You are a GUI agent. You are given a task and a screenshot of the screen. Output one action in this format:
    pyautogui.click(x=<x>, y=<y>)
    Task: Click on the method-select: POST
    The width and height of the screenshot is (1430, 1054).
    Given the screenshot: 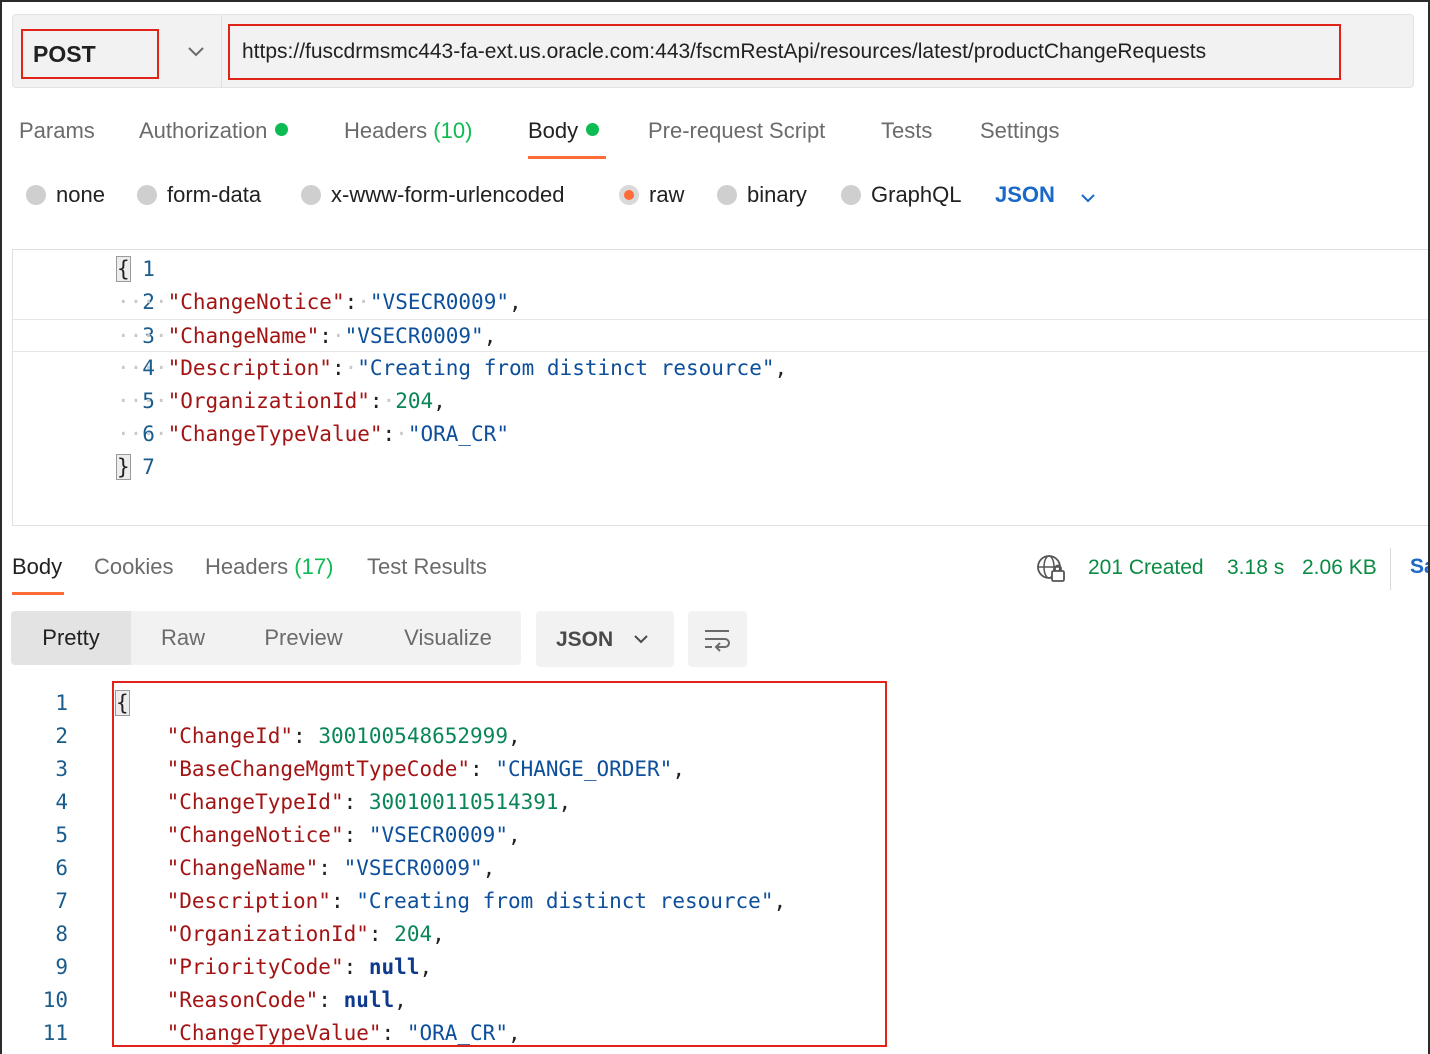 What is the action you would take?
    pyautogui.click(x=90, y=54)
    